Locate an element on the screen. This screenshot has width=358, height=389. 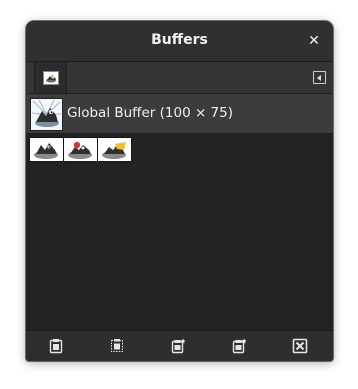
dialog-title: Buffers is located at coordinates (179, 40).